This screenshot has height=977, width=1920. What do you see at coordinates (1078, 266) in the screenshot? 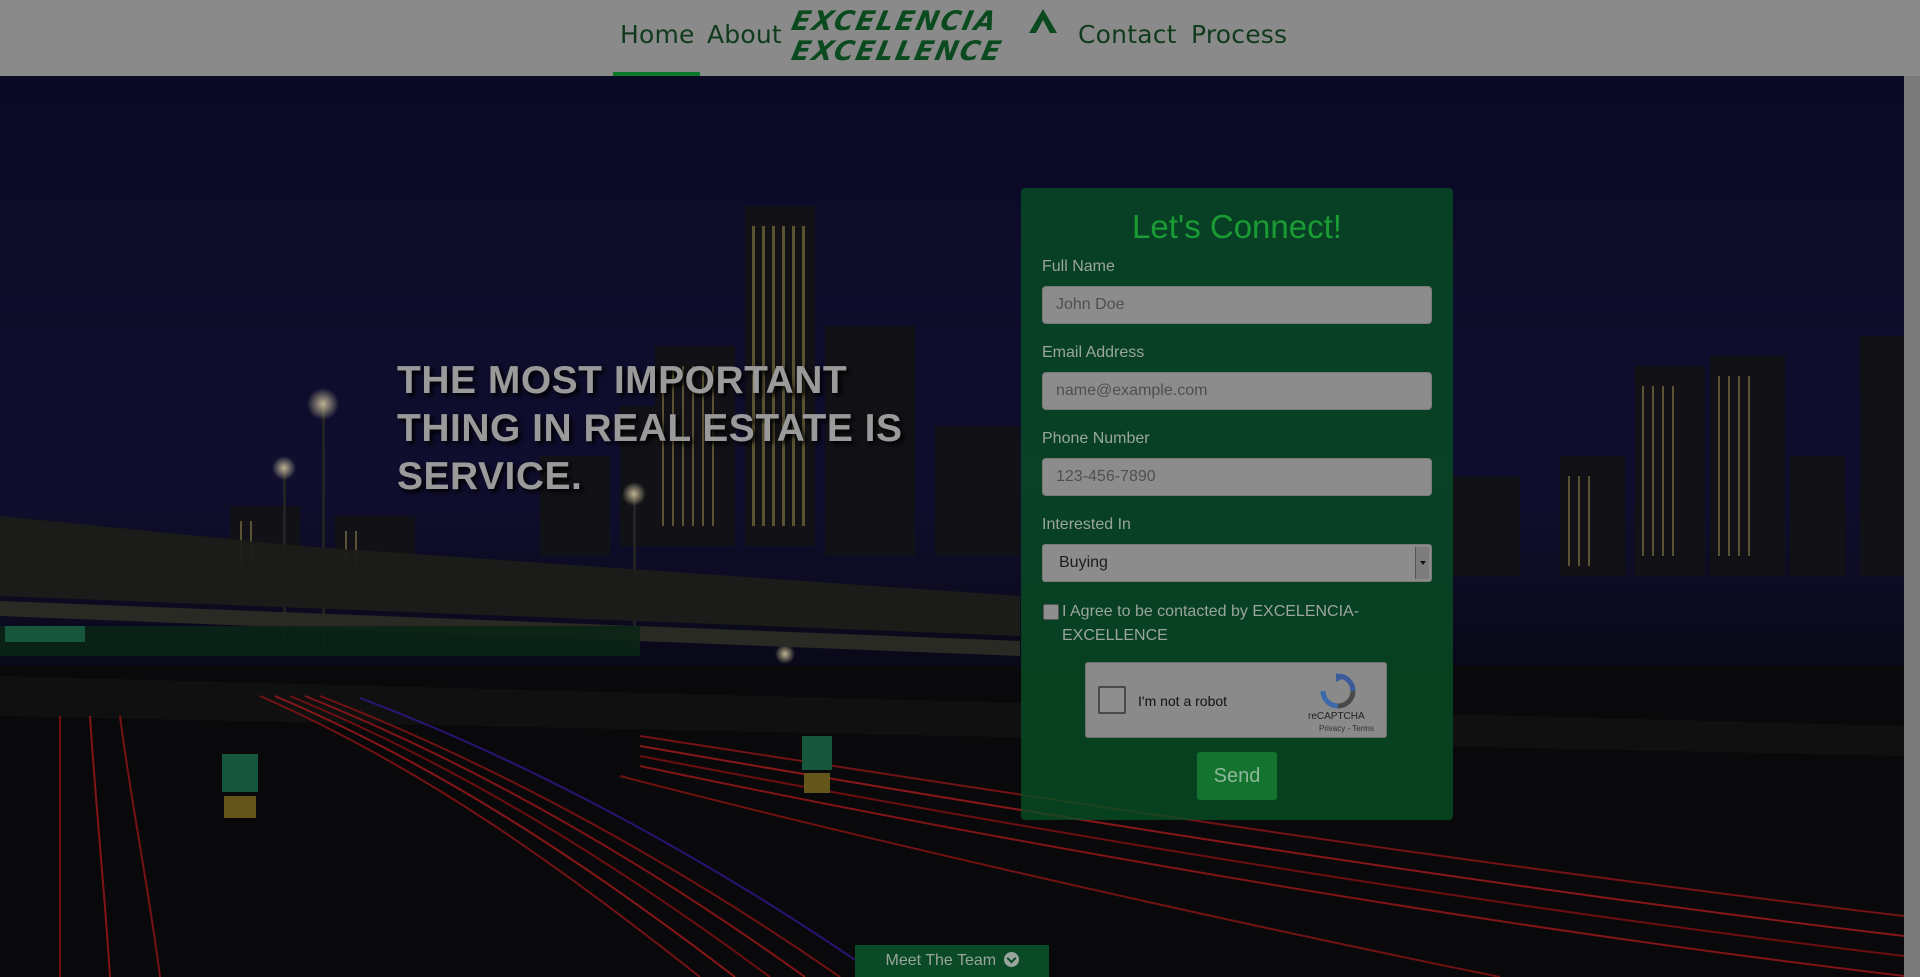
I see `full-name-label: Full Name` at bounding box center [1078, 266].